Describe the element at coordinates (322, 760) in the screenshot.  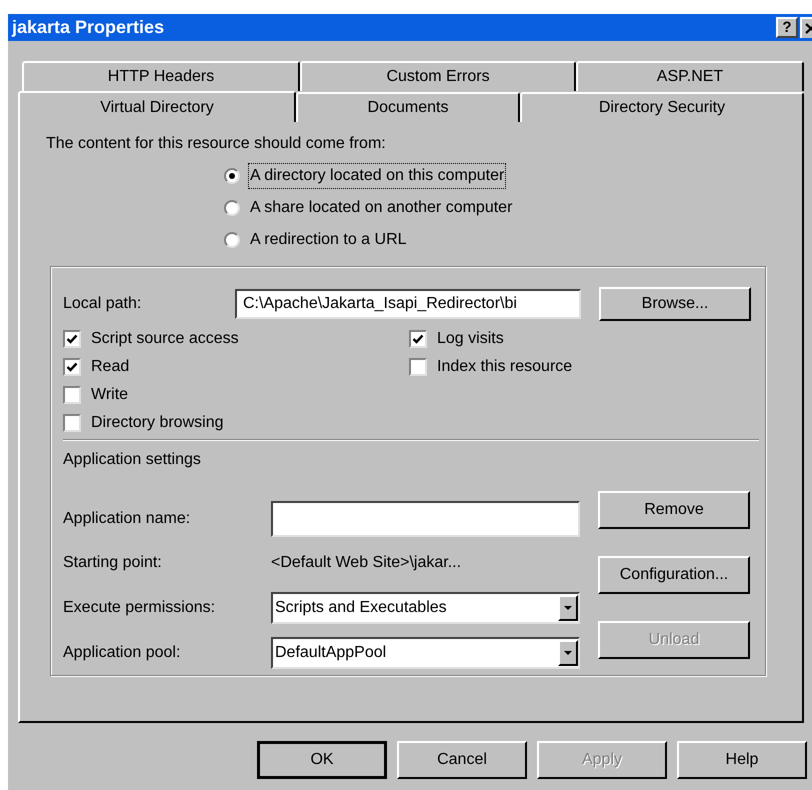
I see `dialog-button: OK` at that location.